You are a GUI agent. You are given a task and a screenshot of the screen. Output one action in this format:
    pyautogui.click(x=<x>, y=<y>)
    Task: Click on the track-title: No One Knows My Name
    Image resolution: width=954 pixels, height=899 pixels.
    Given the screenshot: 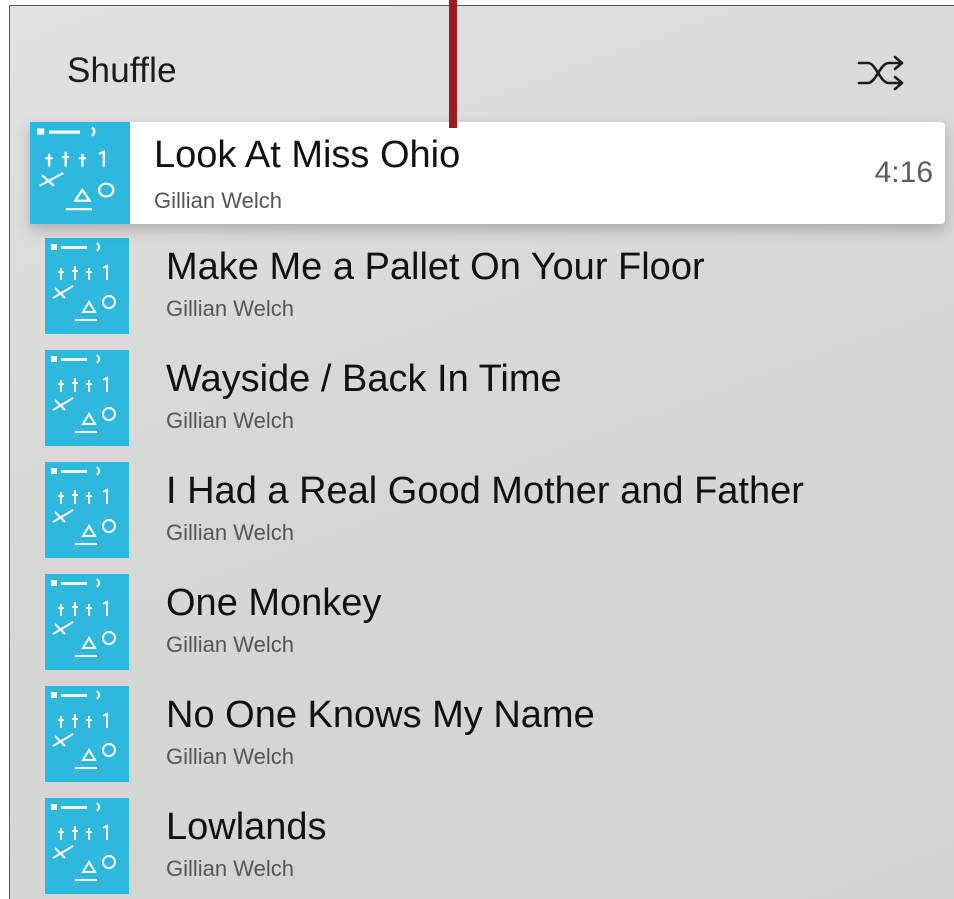 What is the action you would take?
    pyautogui.click(x=380, y=715)
    